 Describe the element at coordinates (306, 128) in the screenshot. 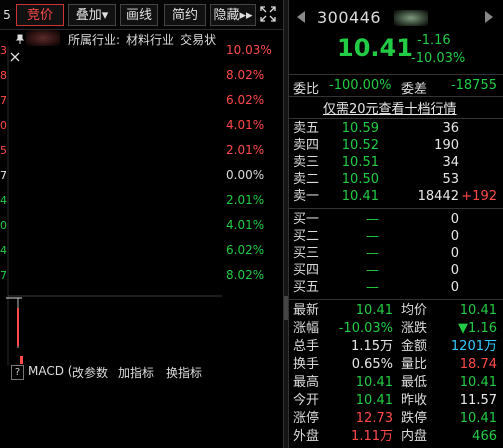

I see `ask-label: 卖五` at that location.